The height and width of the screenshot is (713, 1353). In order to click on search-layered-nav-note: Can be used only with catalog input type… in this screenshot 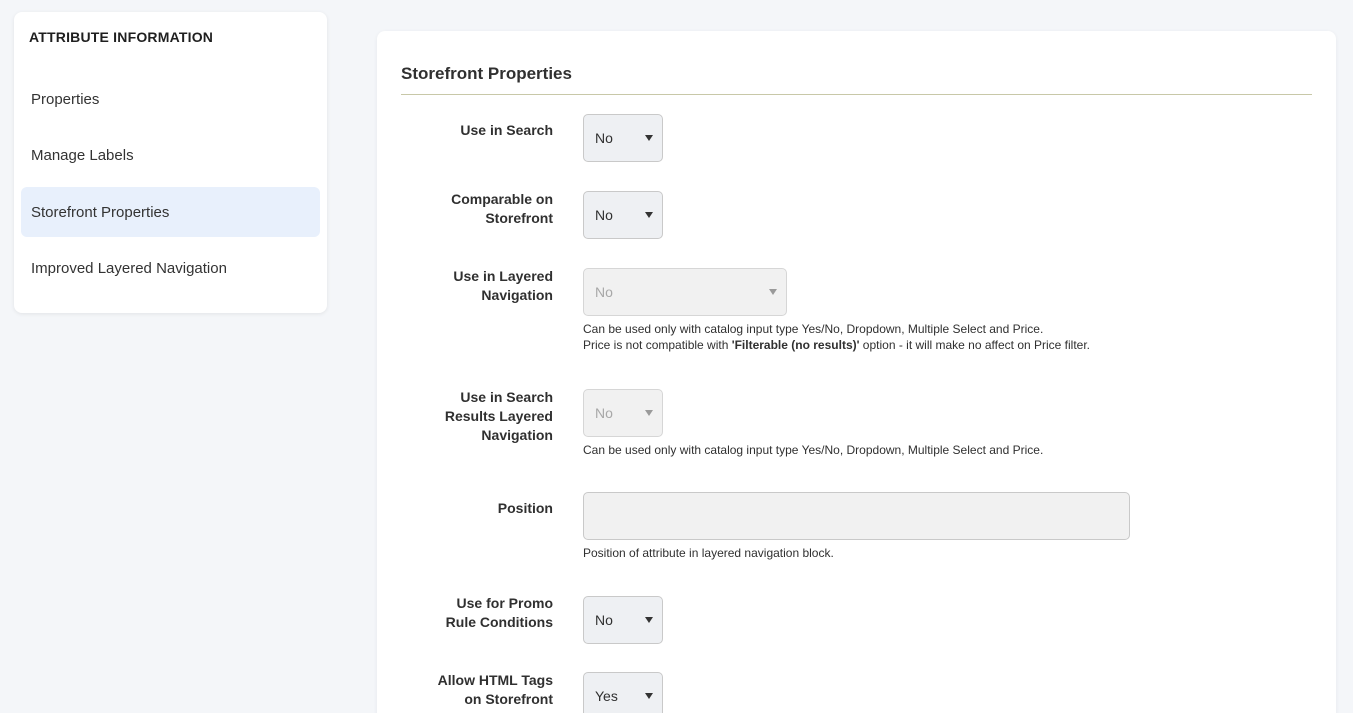, I will do `click(813, 450)`.